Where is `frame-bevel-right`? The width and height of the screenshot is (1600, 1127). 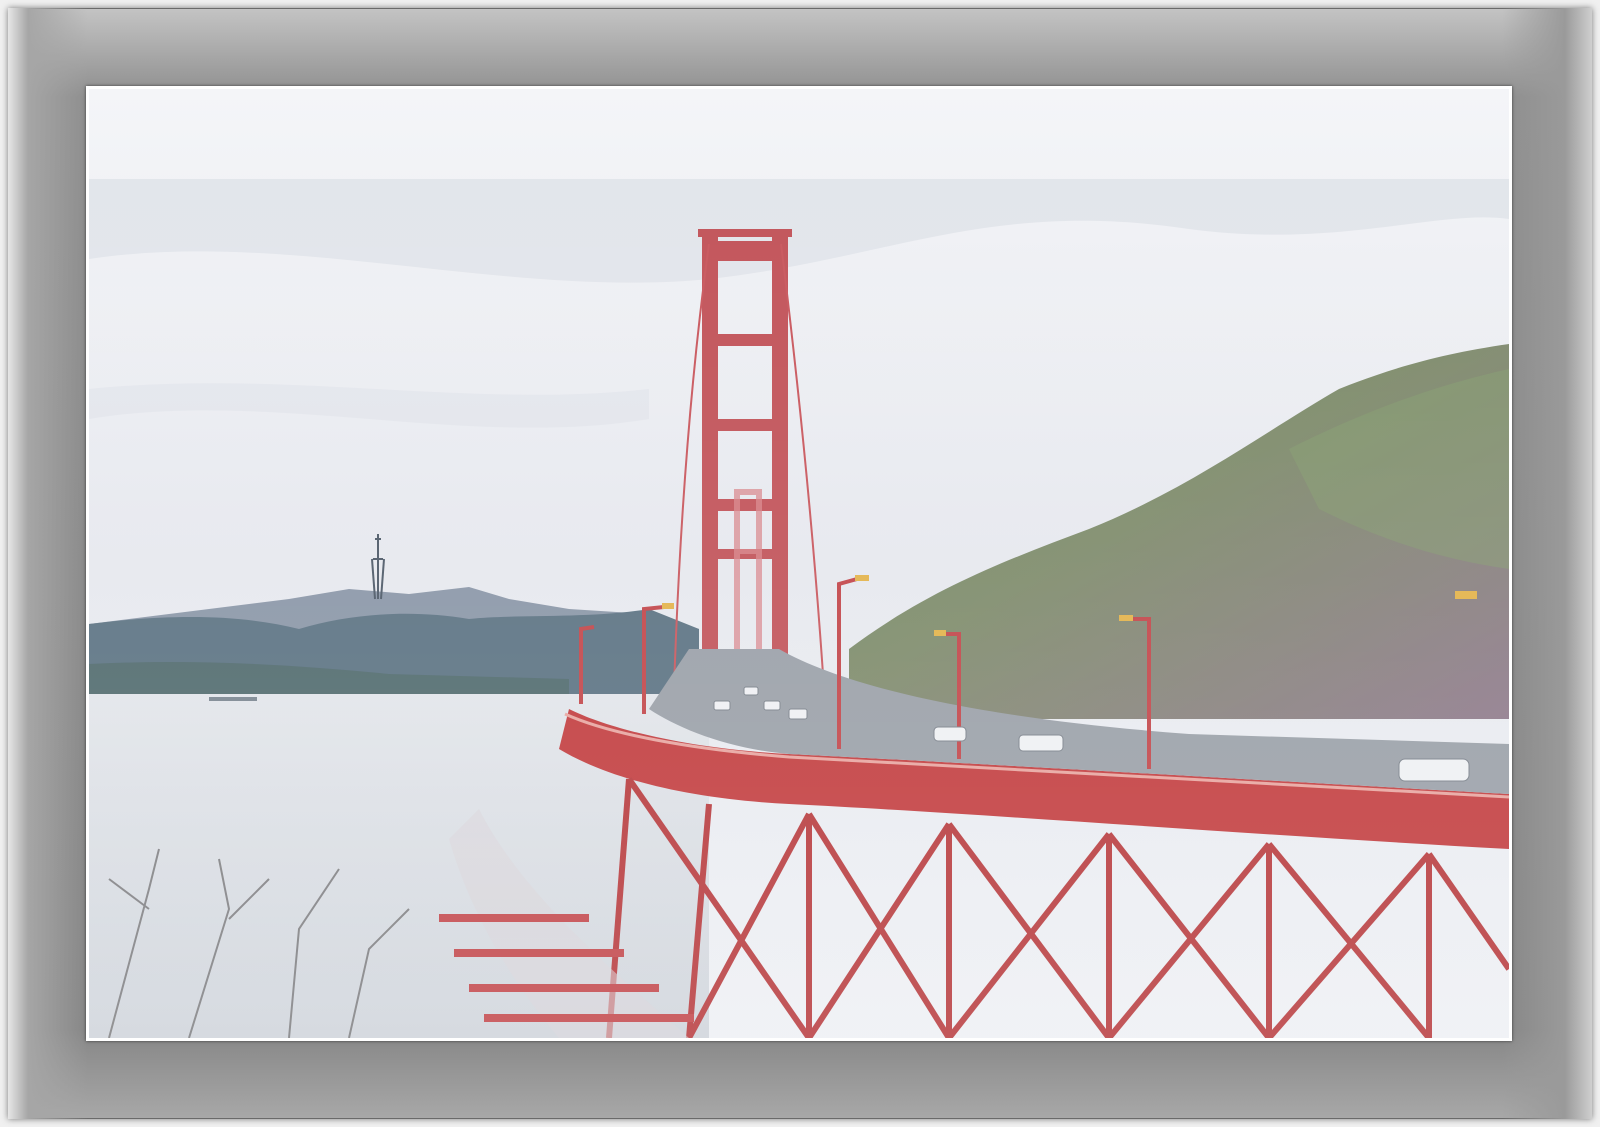
frame-bevel-right is located at coordinates (1547, 563).